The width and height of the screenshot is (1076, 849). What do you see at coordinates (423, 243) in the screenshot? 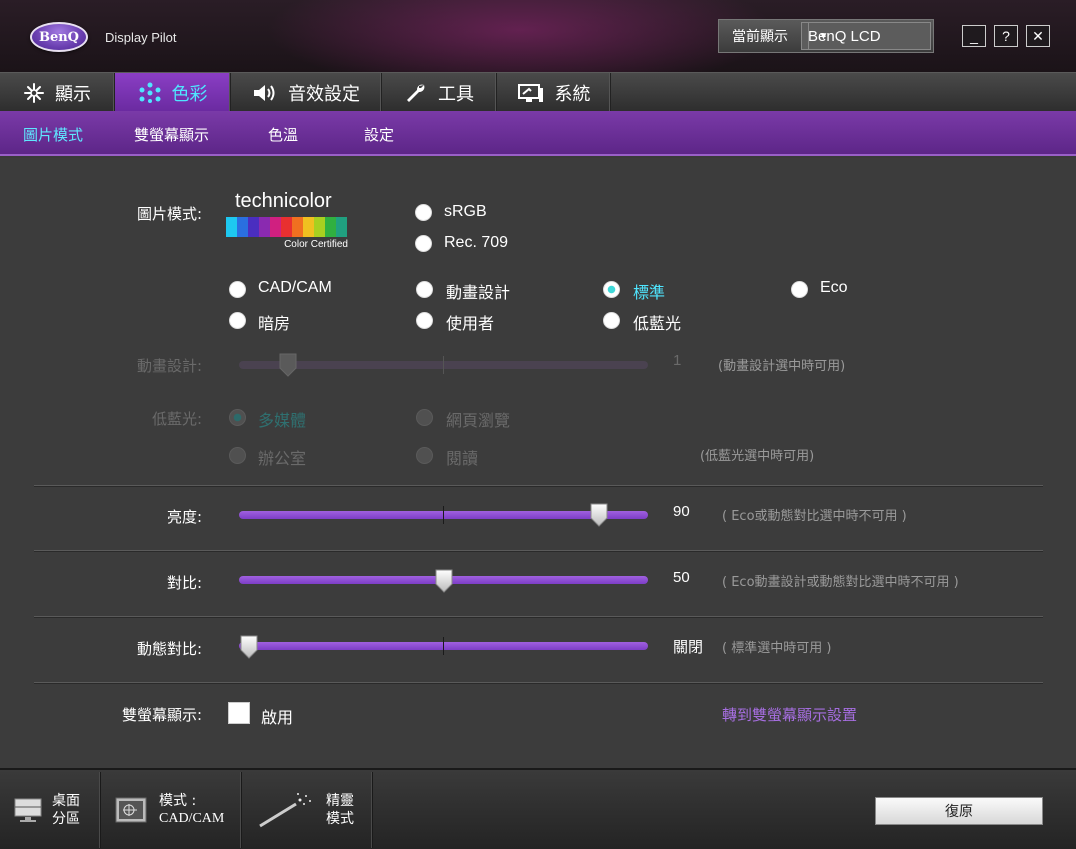
I see `radio-rec709` at bounding box center [423, 243].